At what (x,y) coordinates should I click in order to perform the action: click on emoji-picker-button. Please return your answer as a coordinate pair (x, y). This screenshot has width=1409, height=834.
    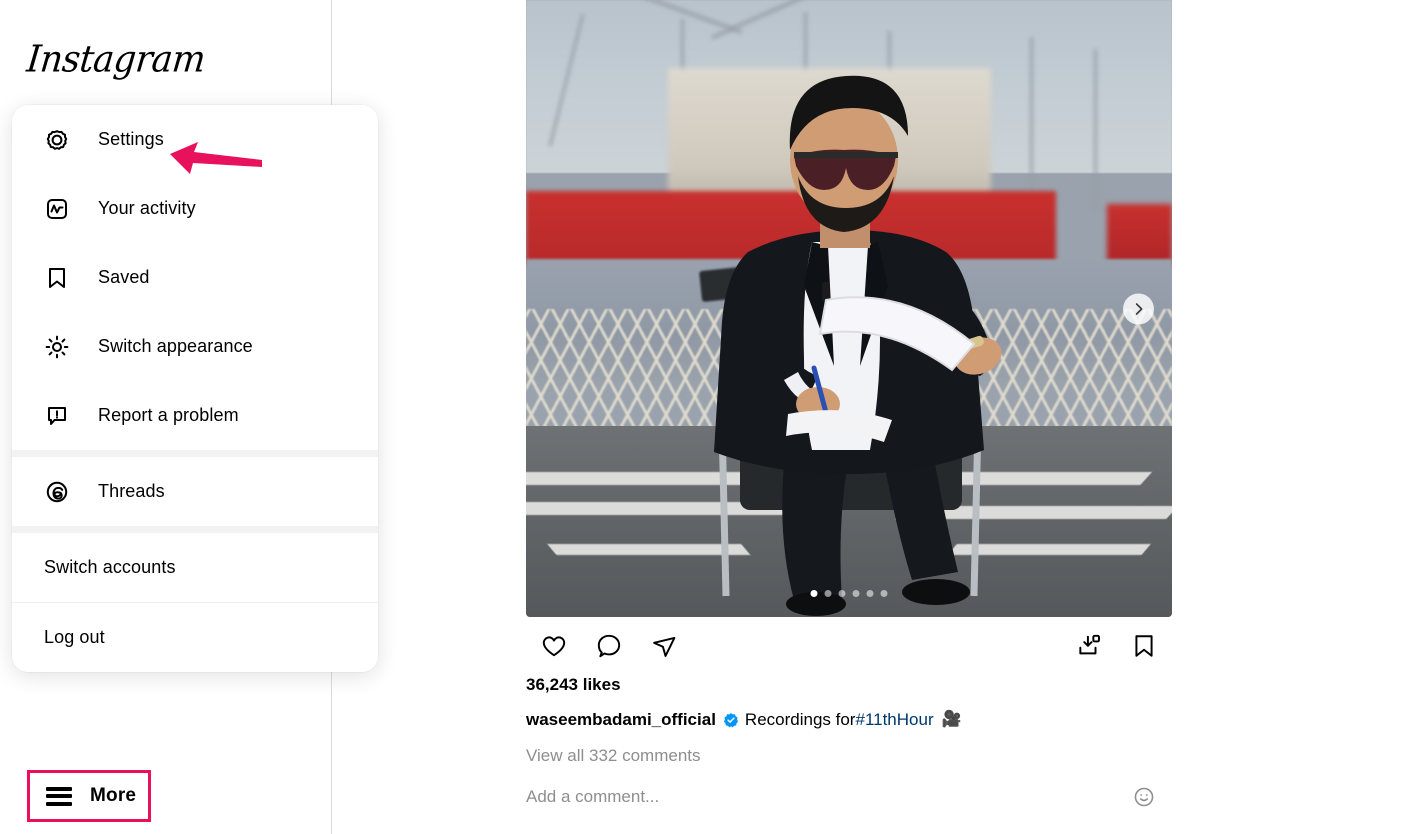
    Looking at the image, I should click on (1144, 797).